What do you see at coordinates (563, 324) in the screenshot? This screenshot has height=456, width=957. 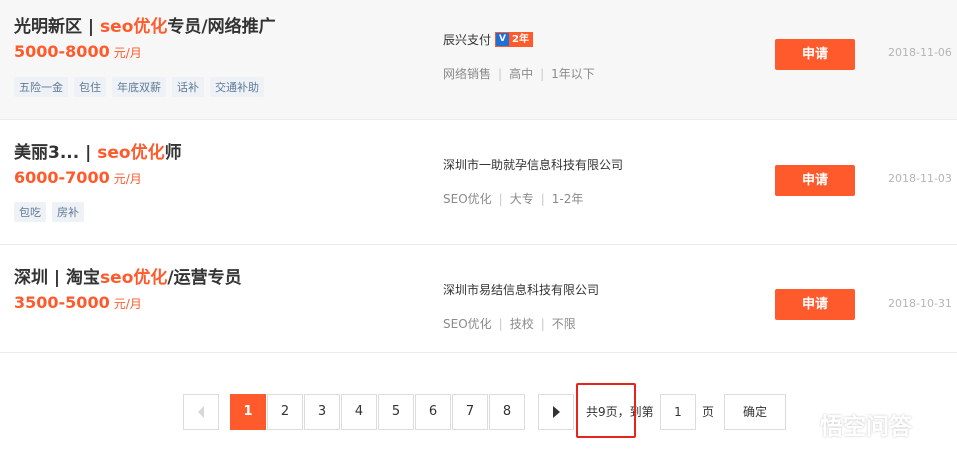 I see `experience: 不限` at bounding box center [563, 324].